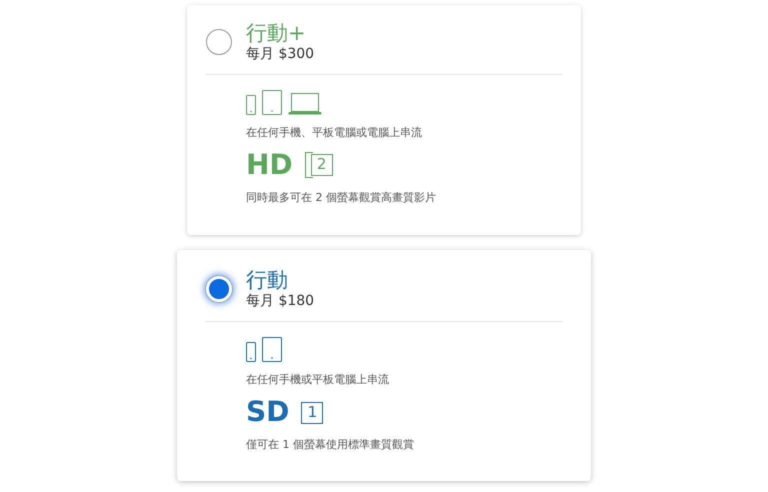  Describe the element at coordinates (305, 104) in the screenshot. I see `laptop-icon` at that location.